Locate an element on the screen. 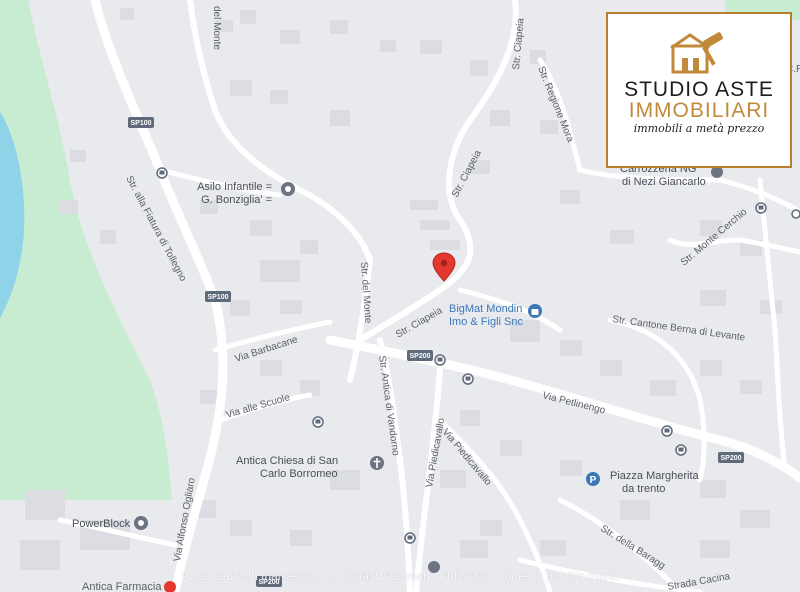 The image size is (800, 592). poi-bigmat-line2: Imo & Figli Snc is located at coordinates (486, 322).